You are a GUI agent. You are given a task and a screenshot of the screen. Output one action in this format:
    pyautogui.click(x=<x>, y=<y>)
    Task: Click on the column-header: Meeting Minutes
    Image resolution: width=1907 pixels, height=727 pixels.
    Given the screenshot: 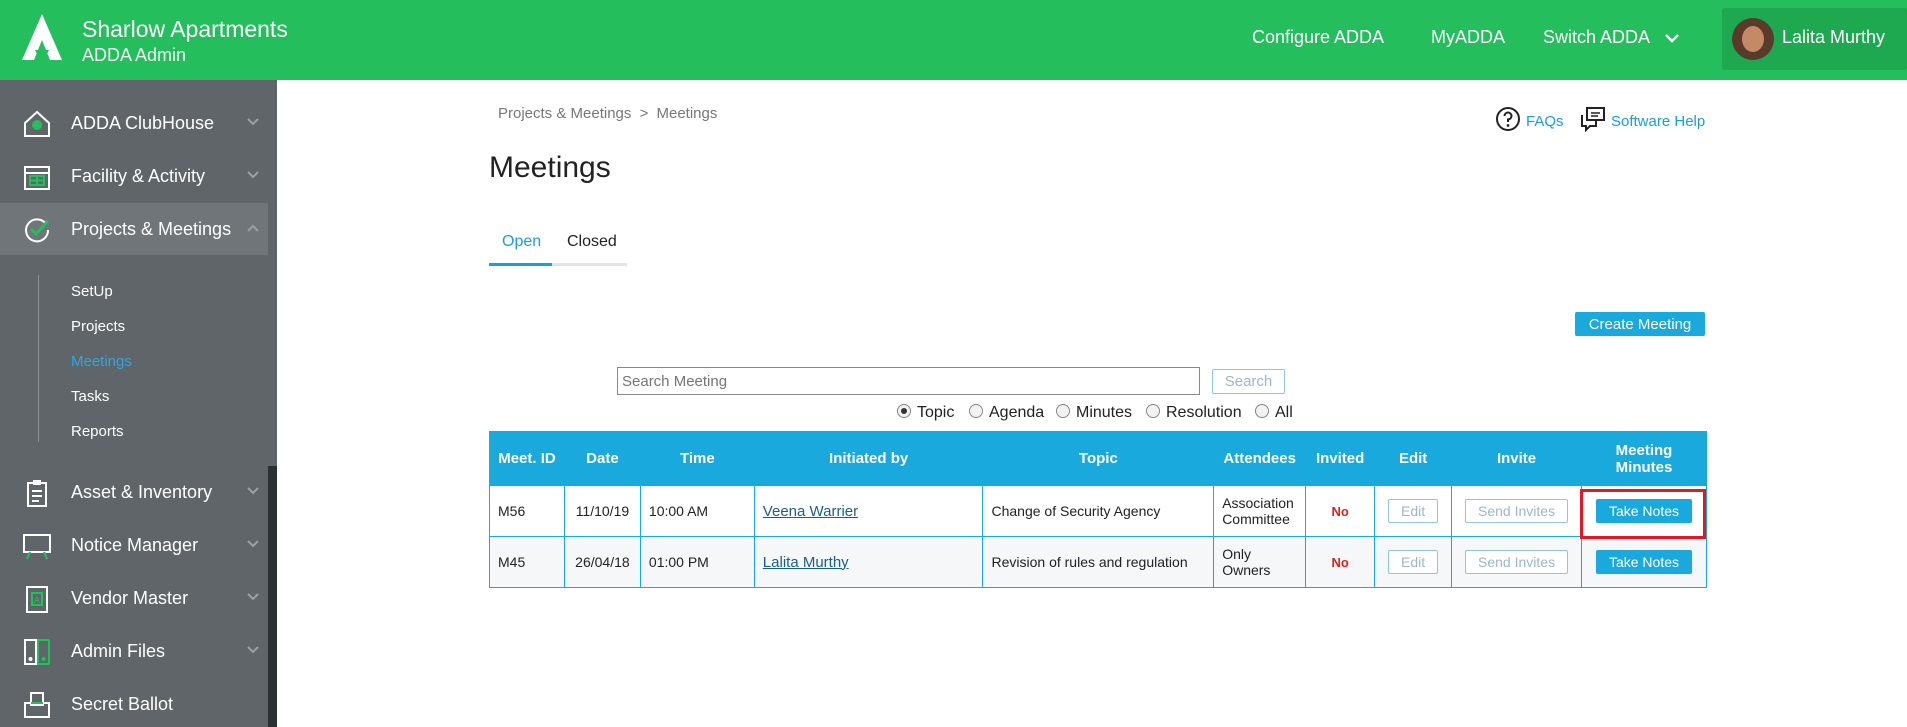 What is the action you would take?
    pyautogui.click(x=1644, y=458)
    